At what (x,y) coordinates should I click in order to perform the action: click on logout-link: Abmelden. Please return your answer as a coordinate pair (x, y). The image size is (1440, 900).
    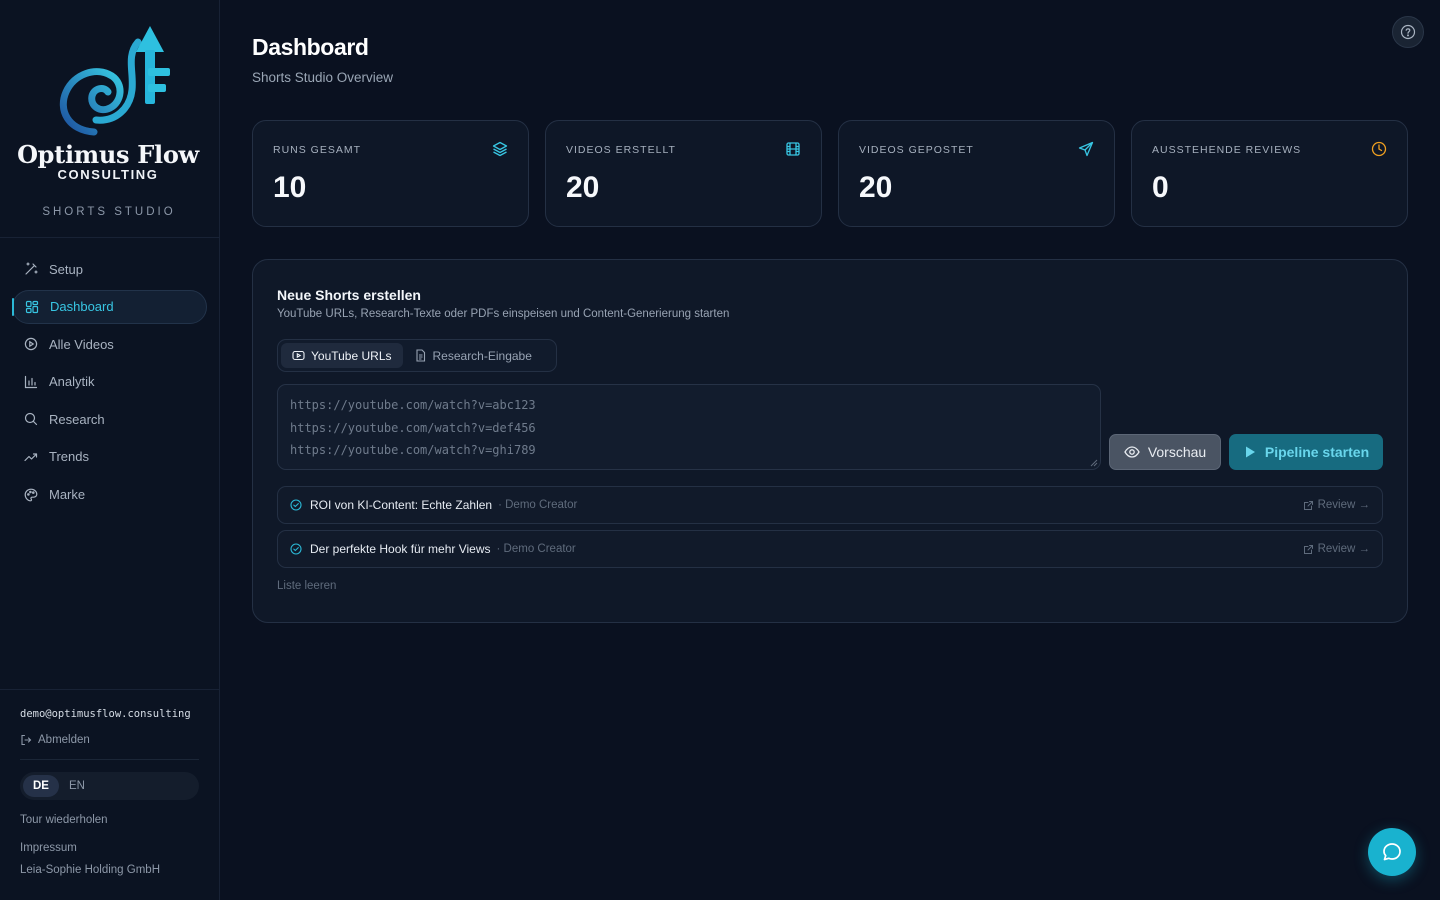
    Looking at the image, I should click on (109, 740).